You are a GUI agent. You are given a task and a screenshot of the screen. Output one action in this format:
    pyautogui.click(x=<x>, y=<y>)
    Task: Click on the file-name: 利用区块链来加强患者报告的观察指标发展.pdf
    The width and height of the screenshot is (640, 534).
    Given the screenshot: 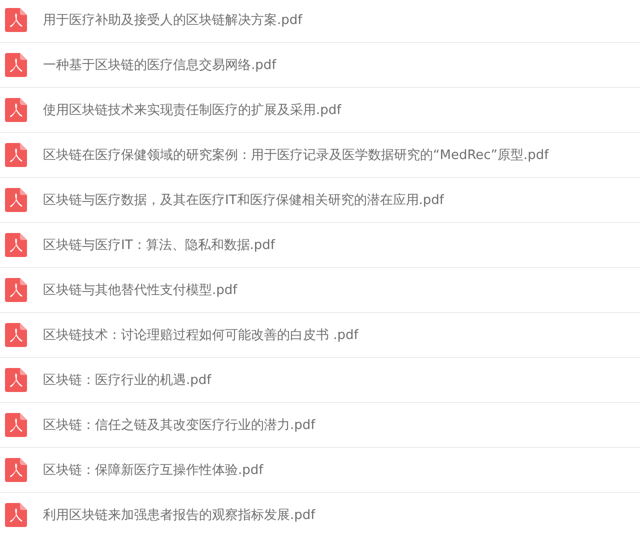 What is the action you would take?
    pyautogui.click(x=179, y=515)
    